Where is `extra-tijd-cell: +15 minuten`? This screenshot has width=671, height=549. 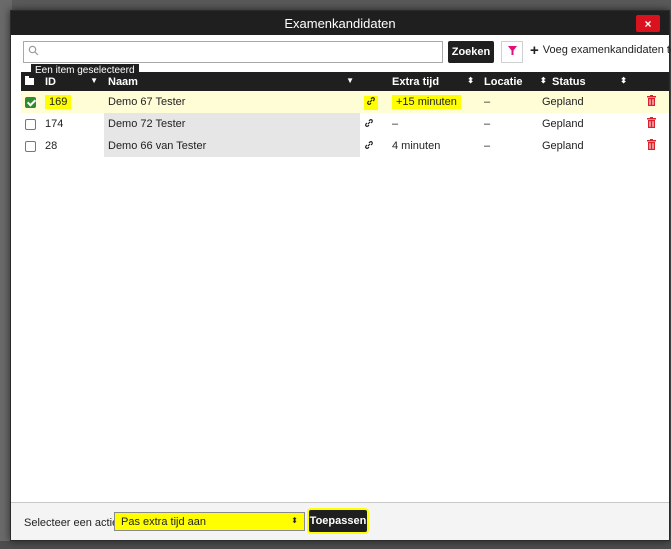 extra-tijd-cell: +15 minuten is located at coordinates (434, 102).